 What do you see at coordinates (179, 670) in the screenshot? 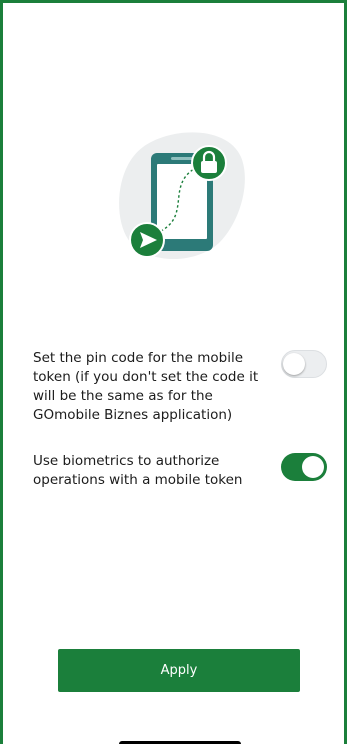
I see `apply-button: Apply` at bounding box center [179, 670].